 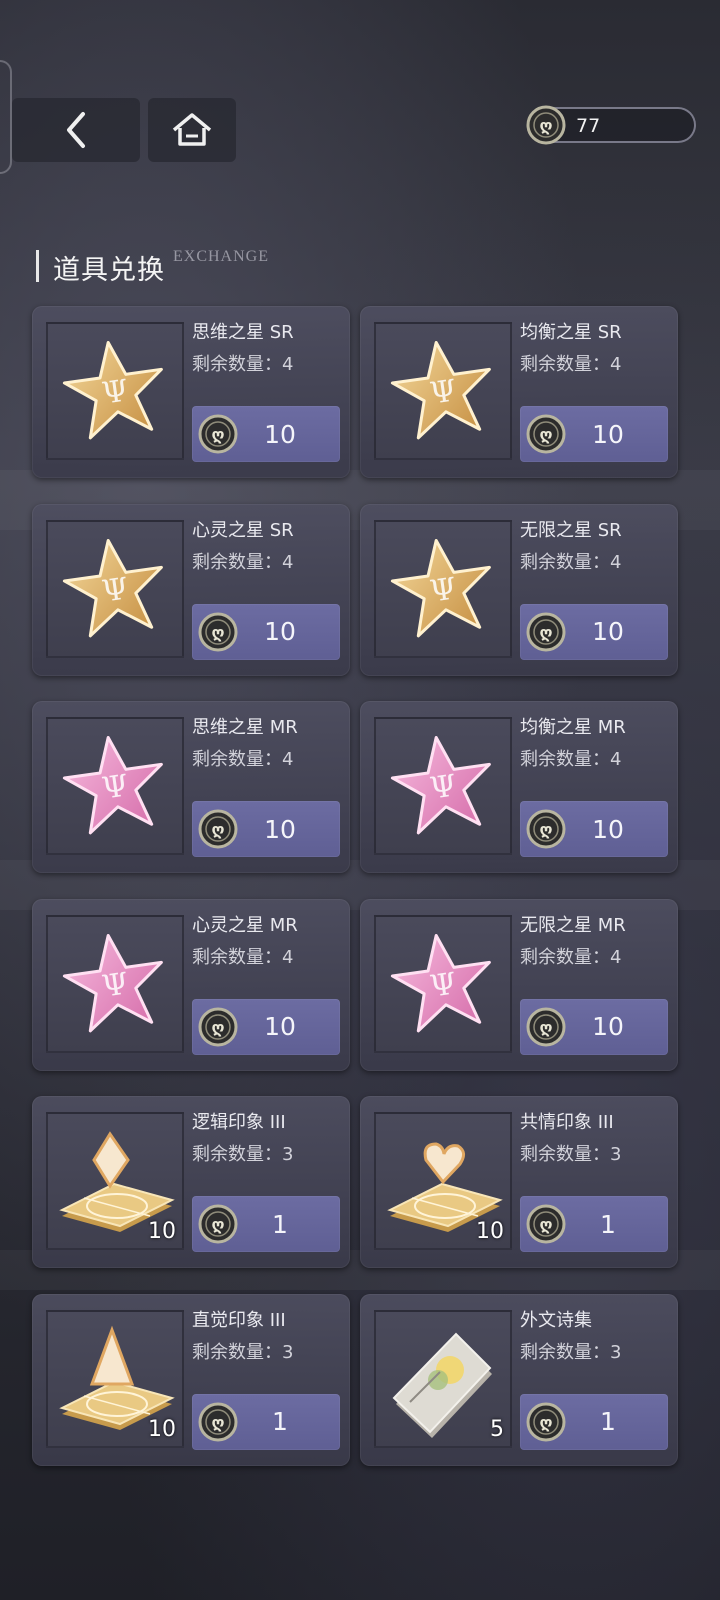 What do you see at coordinates (245, 727) in the screenshot?
I see `item-name: 思维之星 MR` at bounding box center [245, 727].